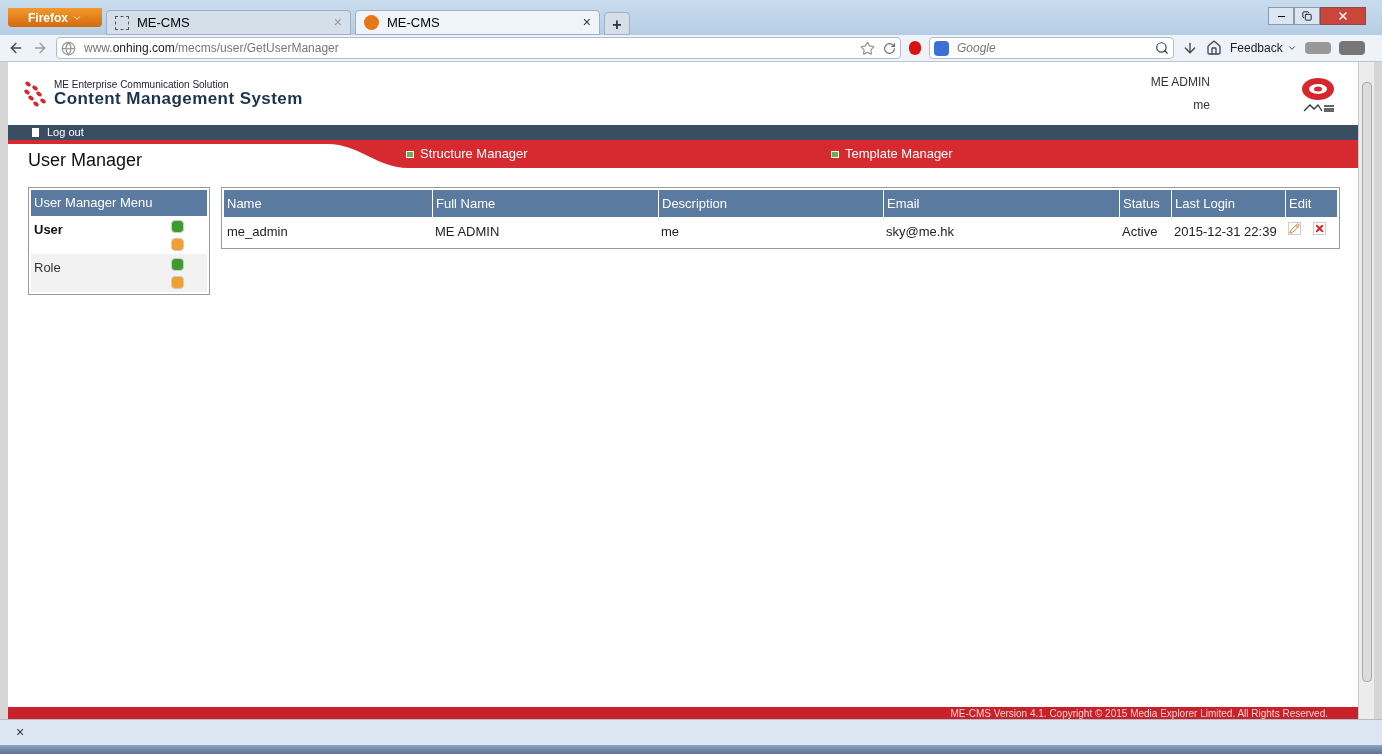 This screenshot has width=1382, height=754. What do you see at coordinates (586, 22) in the screenshot?
I see `close-icon: ×` at bounding box center [586, 22].